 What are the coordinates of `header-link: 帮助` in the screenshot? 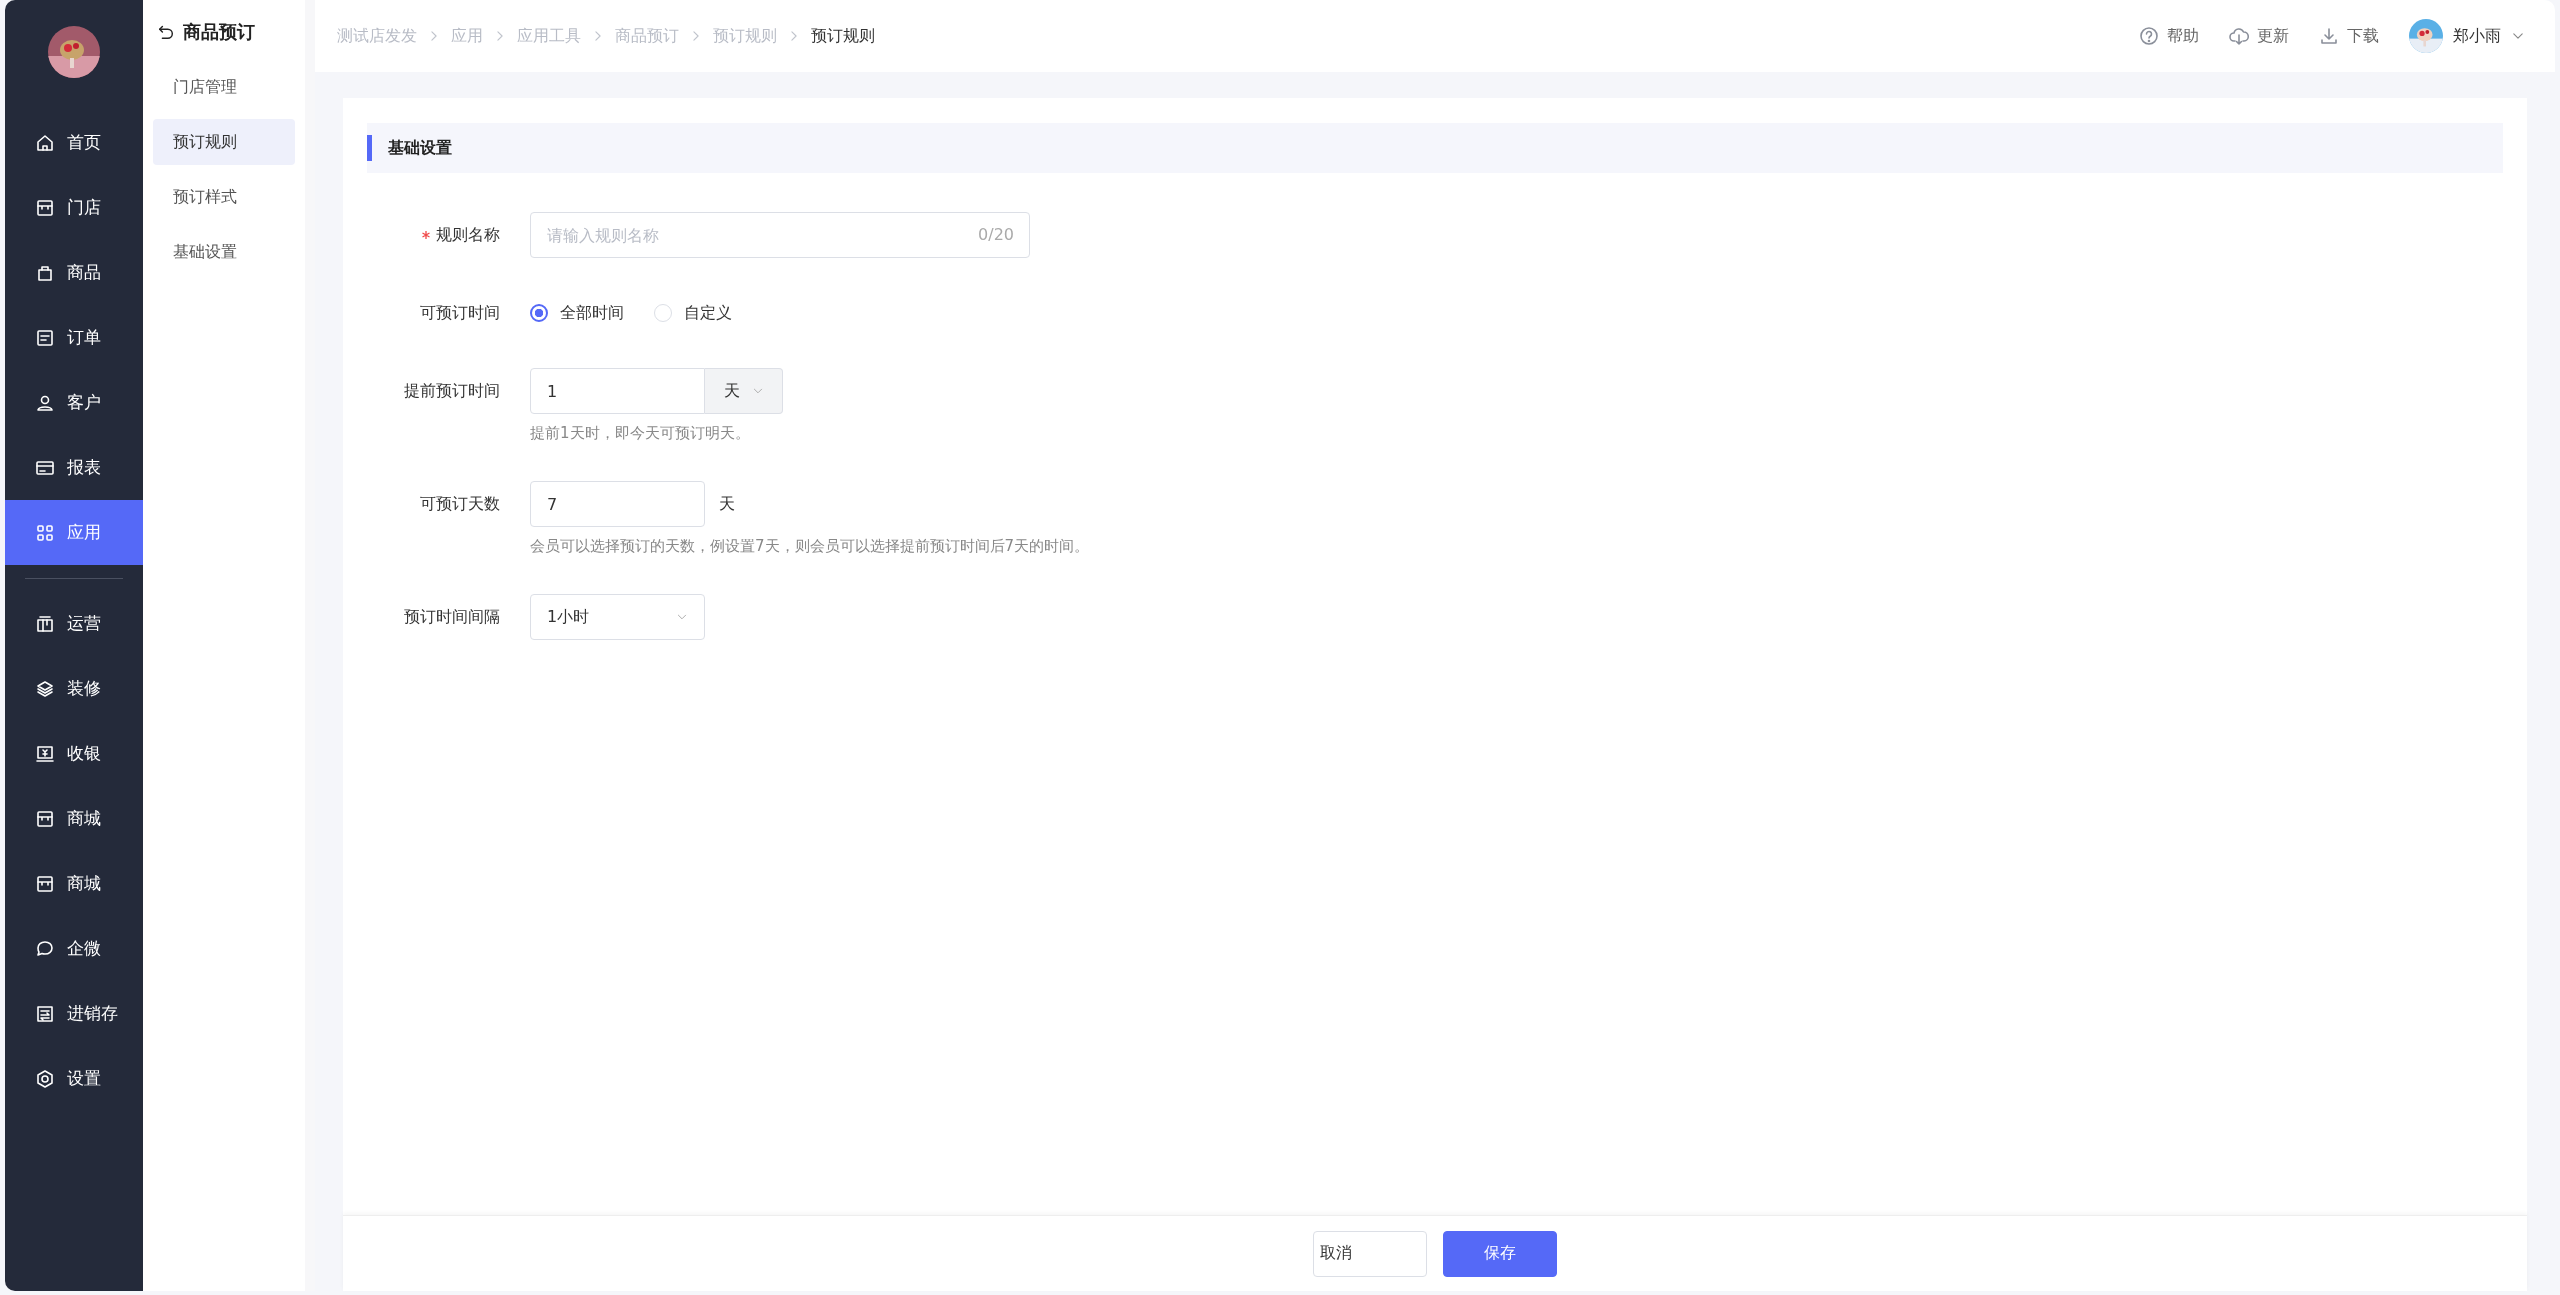 It's located at (2169, 36).